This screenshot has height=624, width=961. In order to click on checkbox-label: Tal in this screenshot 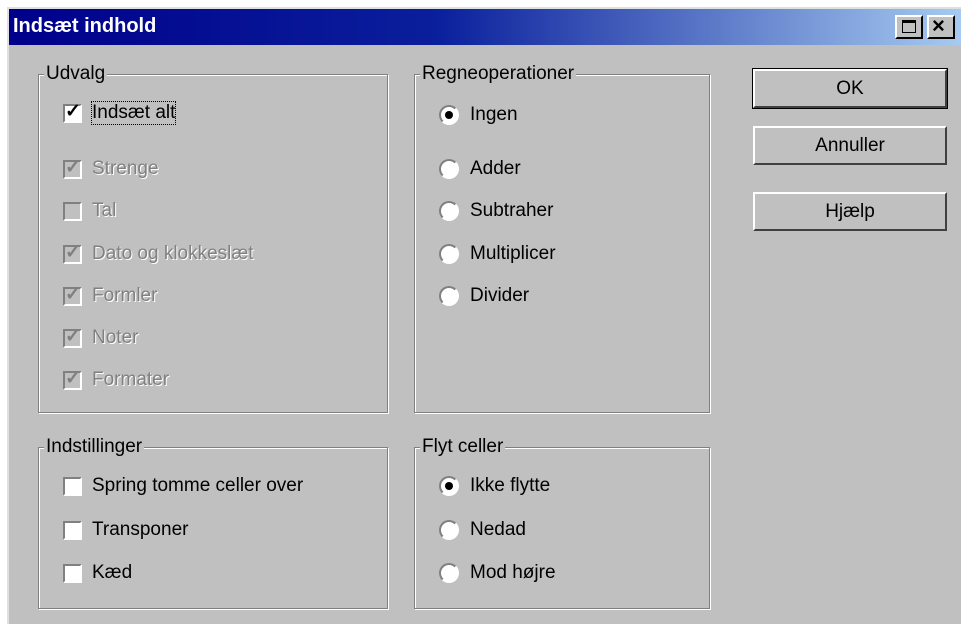, I will do `click(104, 210)`.